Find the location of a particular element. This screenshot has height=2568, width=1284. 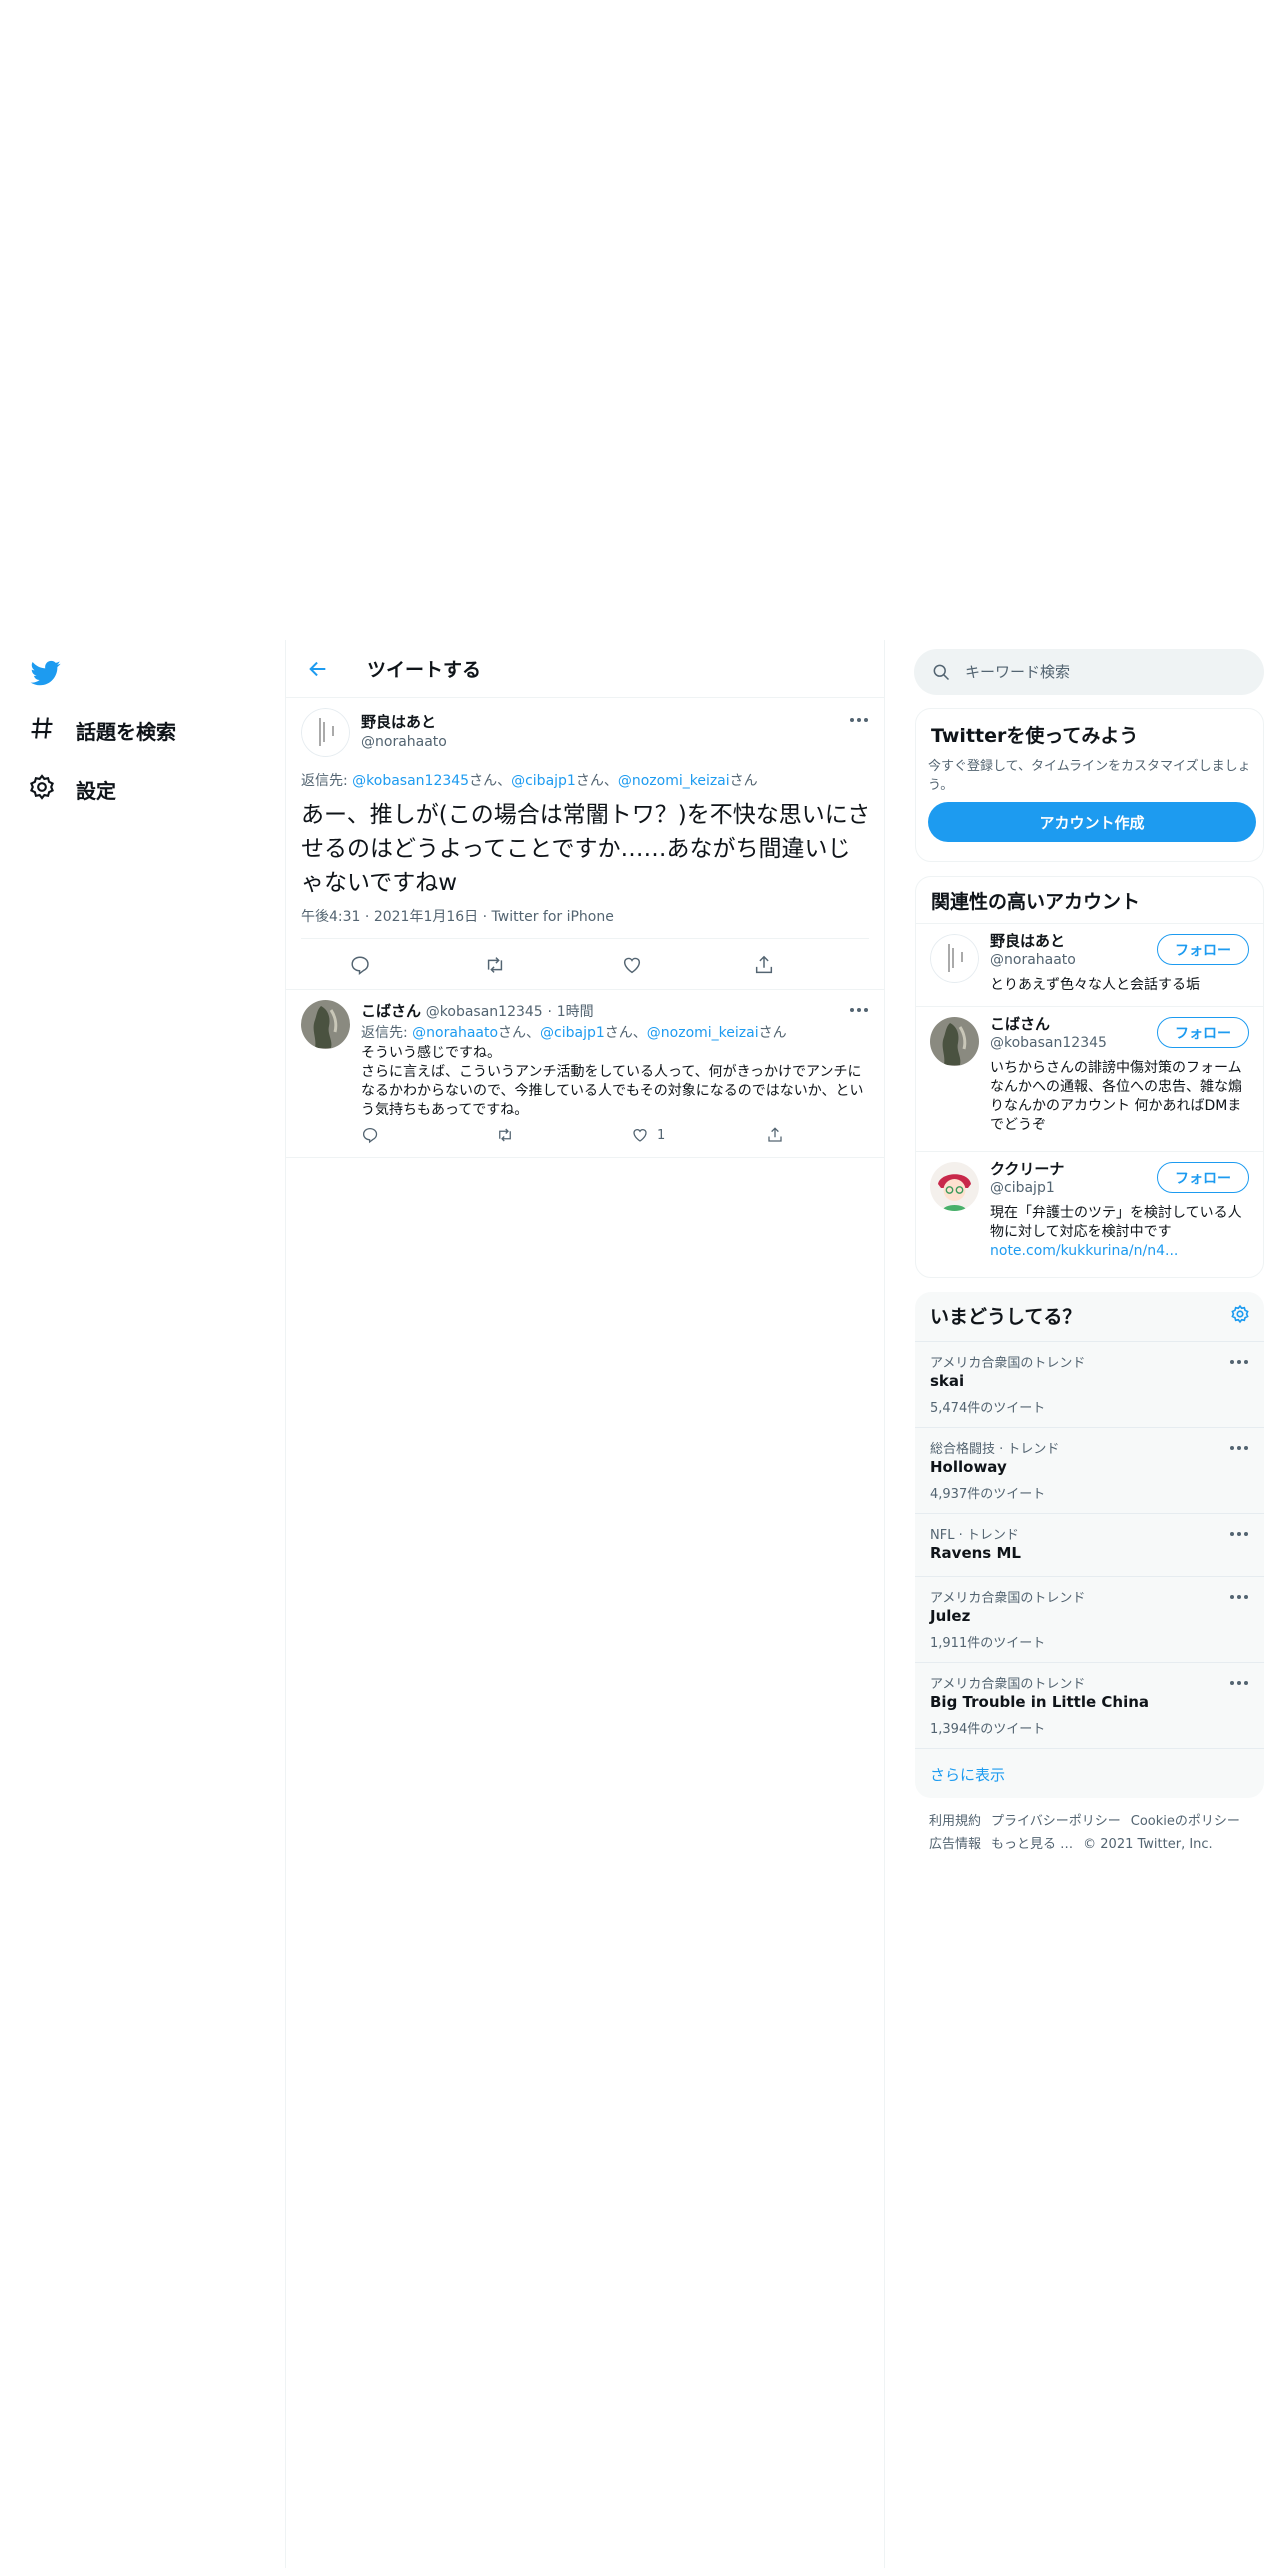

tweet-date: 2021年1月16日 is located at coordinates (426, 917).